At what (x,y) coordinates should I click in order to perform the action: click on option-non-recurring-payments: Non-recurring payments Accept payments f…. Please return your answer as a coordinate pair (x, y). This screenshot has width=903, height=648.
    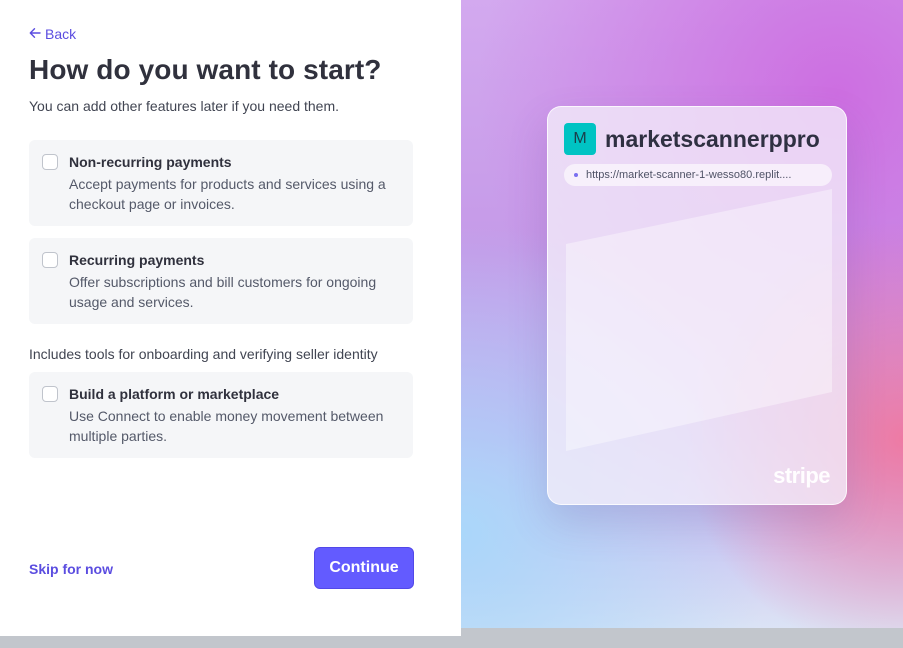
    Looking at the image, I should click on (221, 183).